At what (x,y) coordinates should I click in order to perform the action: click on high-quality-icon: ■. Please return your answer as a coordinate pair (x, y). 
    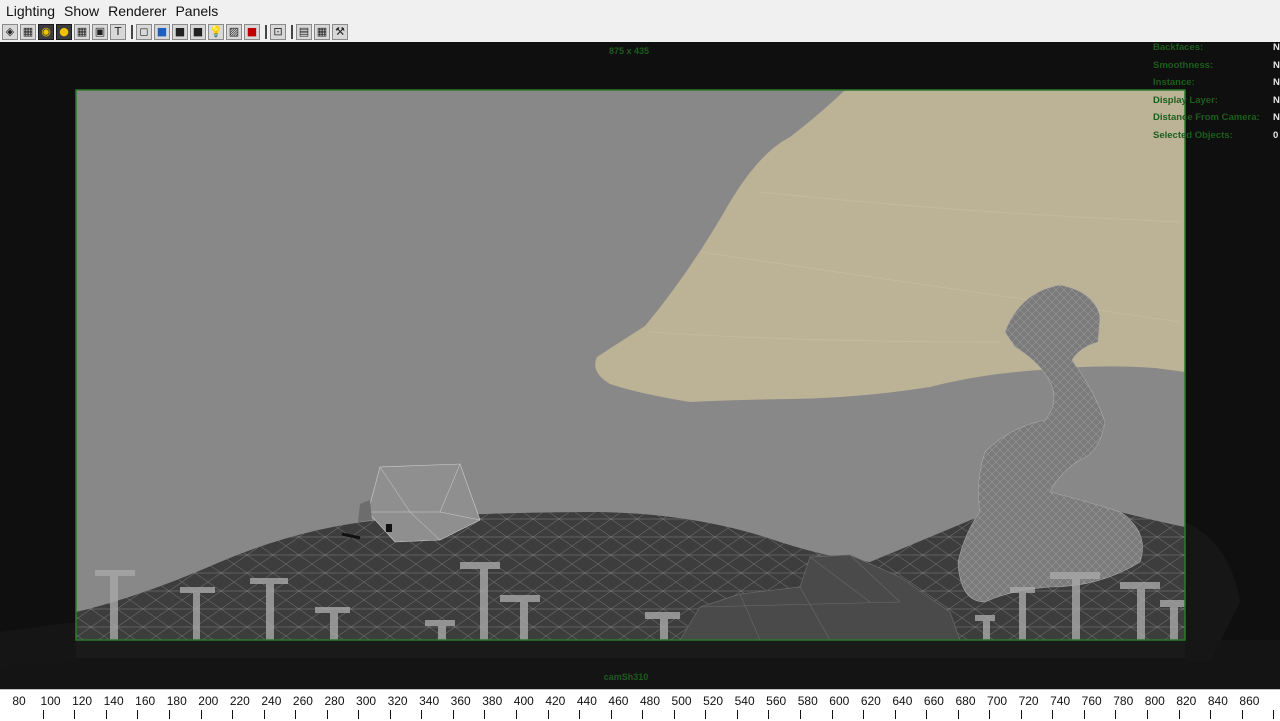
    Looking at the image, I should click on (252, 32).